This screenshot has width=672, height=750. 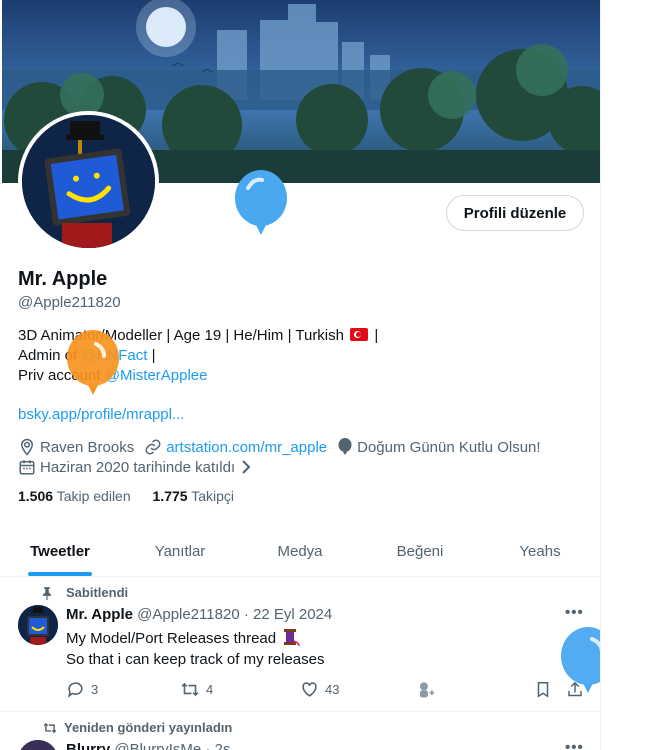 What do you see at coordinates (75, 690) in the screenshot?
I see `reply-icon` at bounding box center [75, 690].